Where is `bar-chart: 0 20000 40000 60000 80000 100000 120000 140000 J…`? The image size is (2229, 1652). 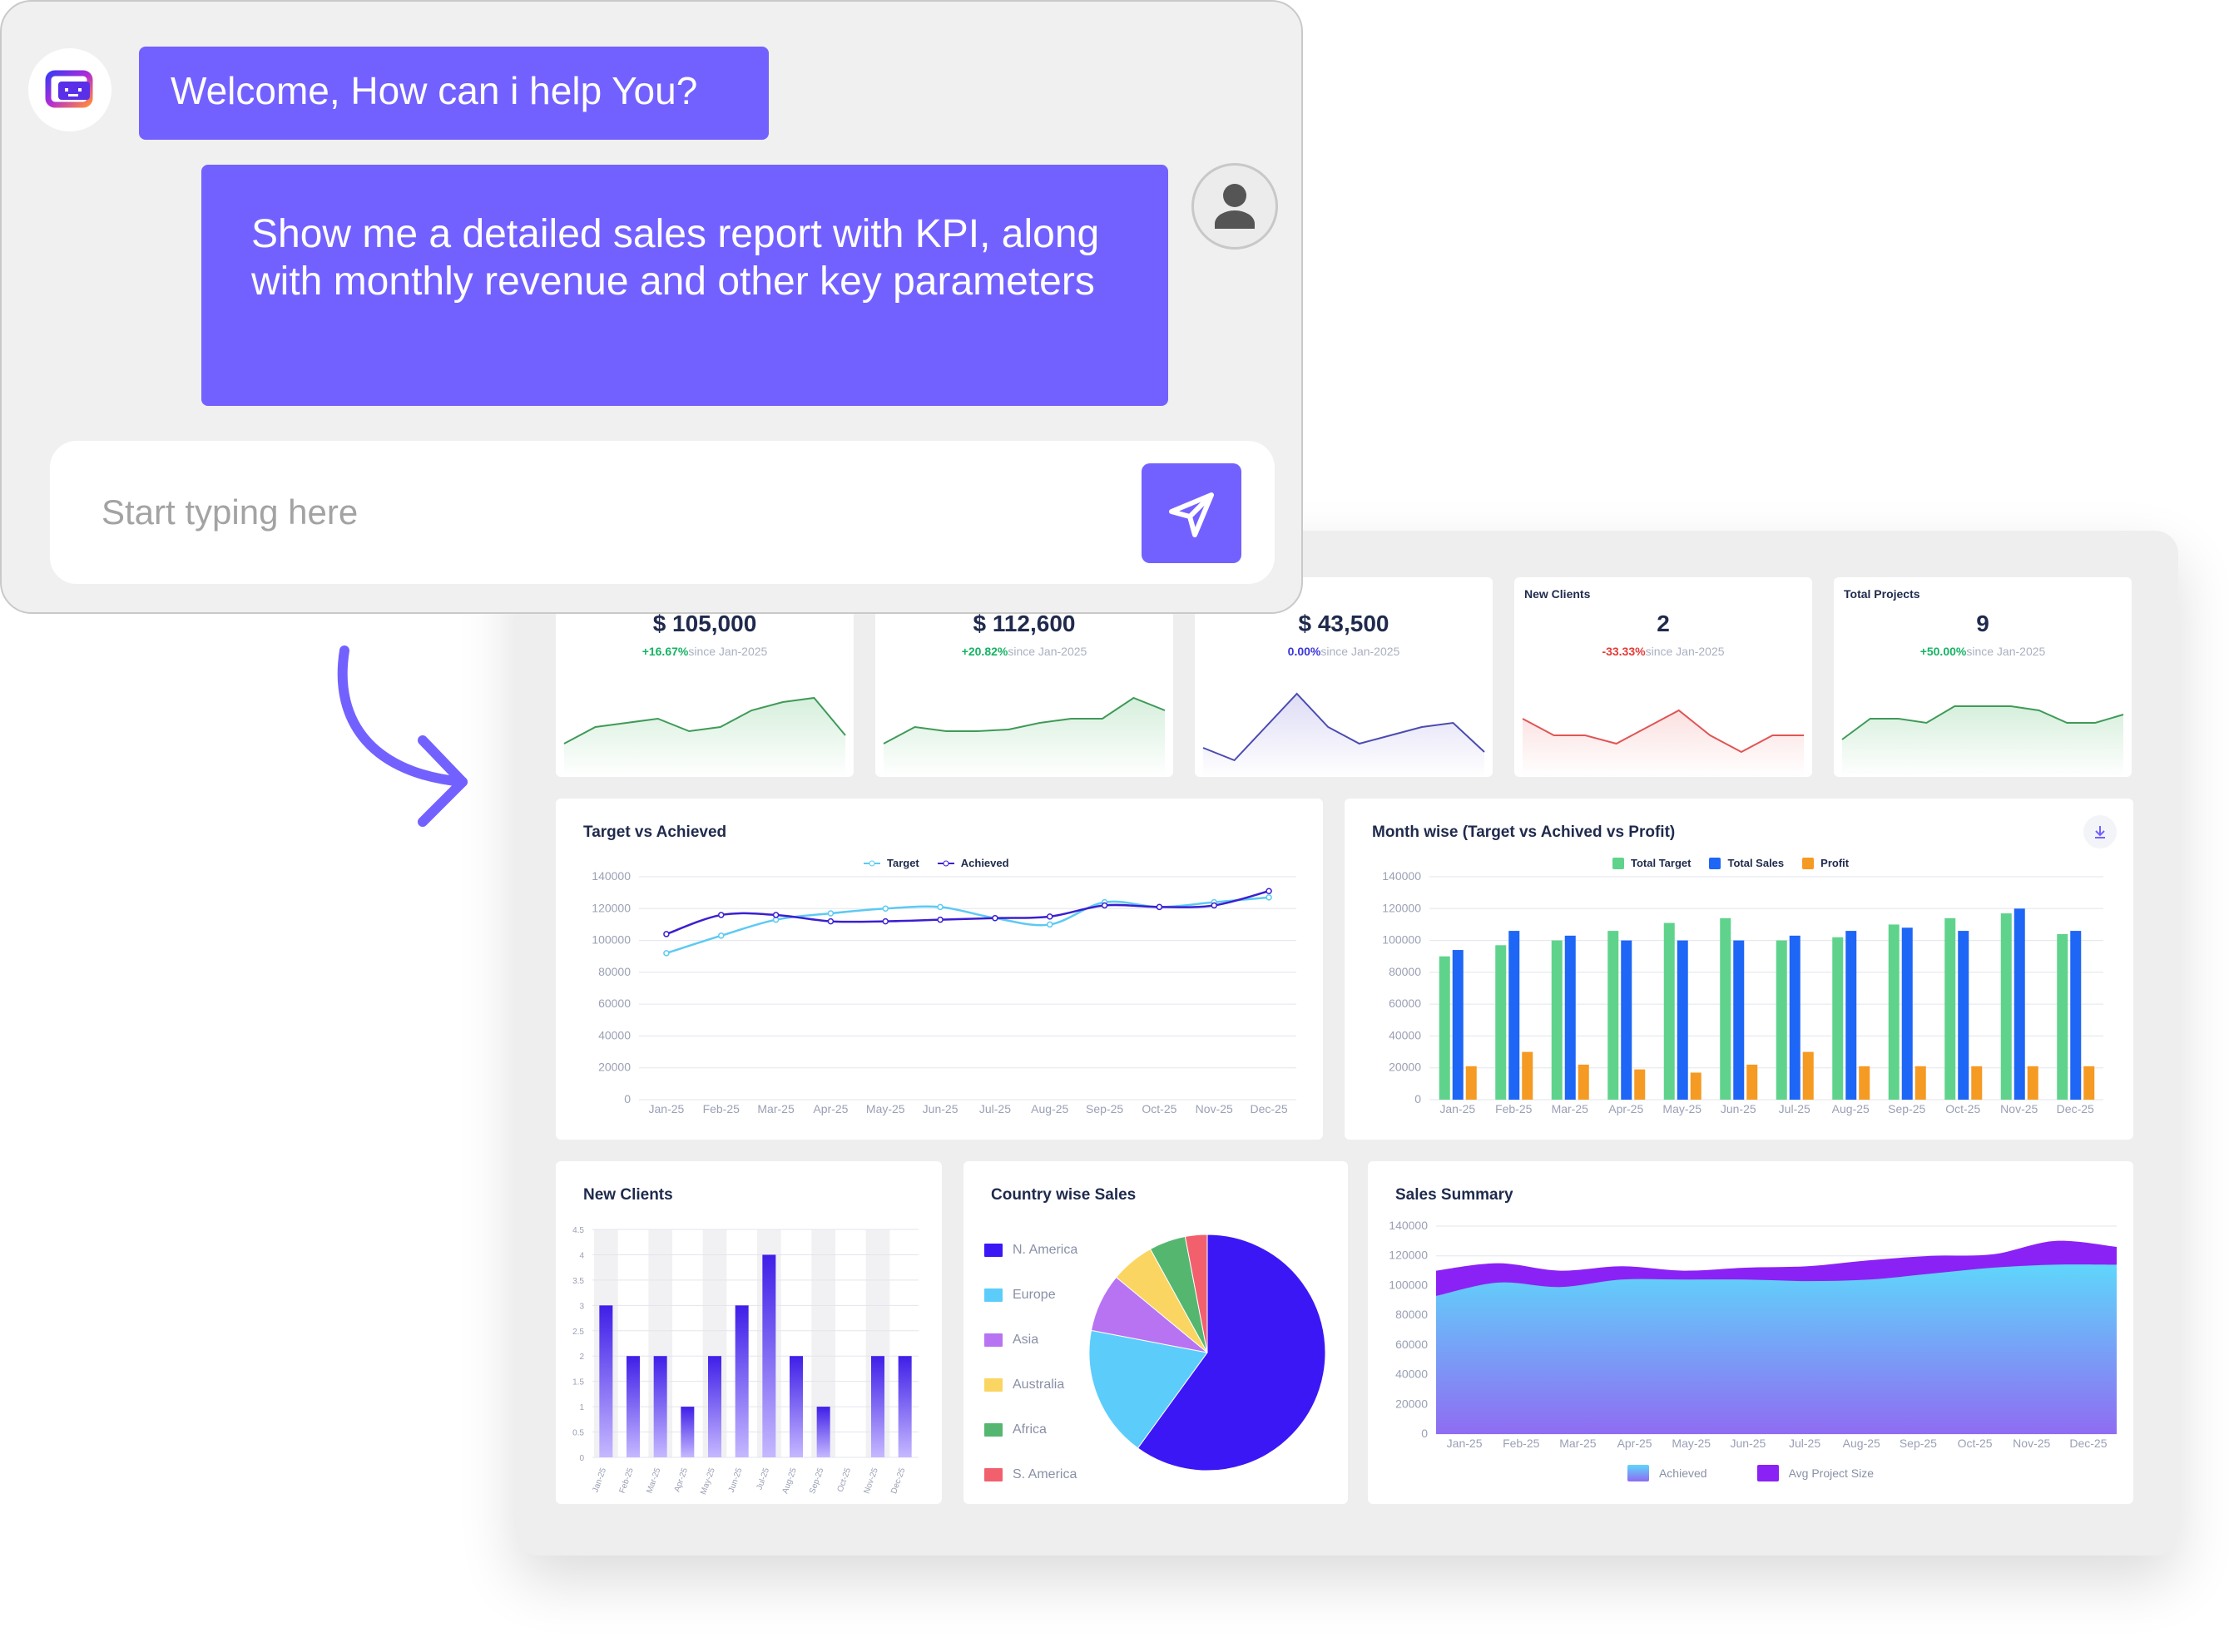 bar-chart: 0 20000 40000 60000 80000 100000 120000 140000 J… is located at coordinates (1742, 992).